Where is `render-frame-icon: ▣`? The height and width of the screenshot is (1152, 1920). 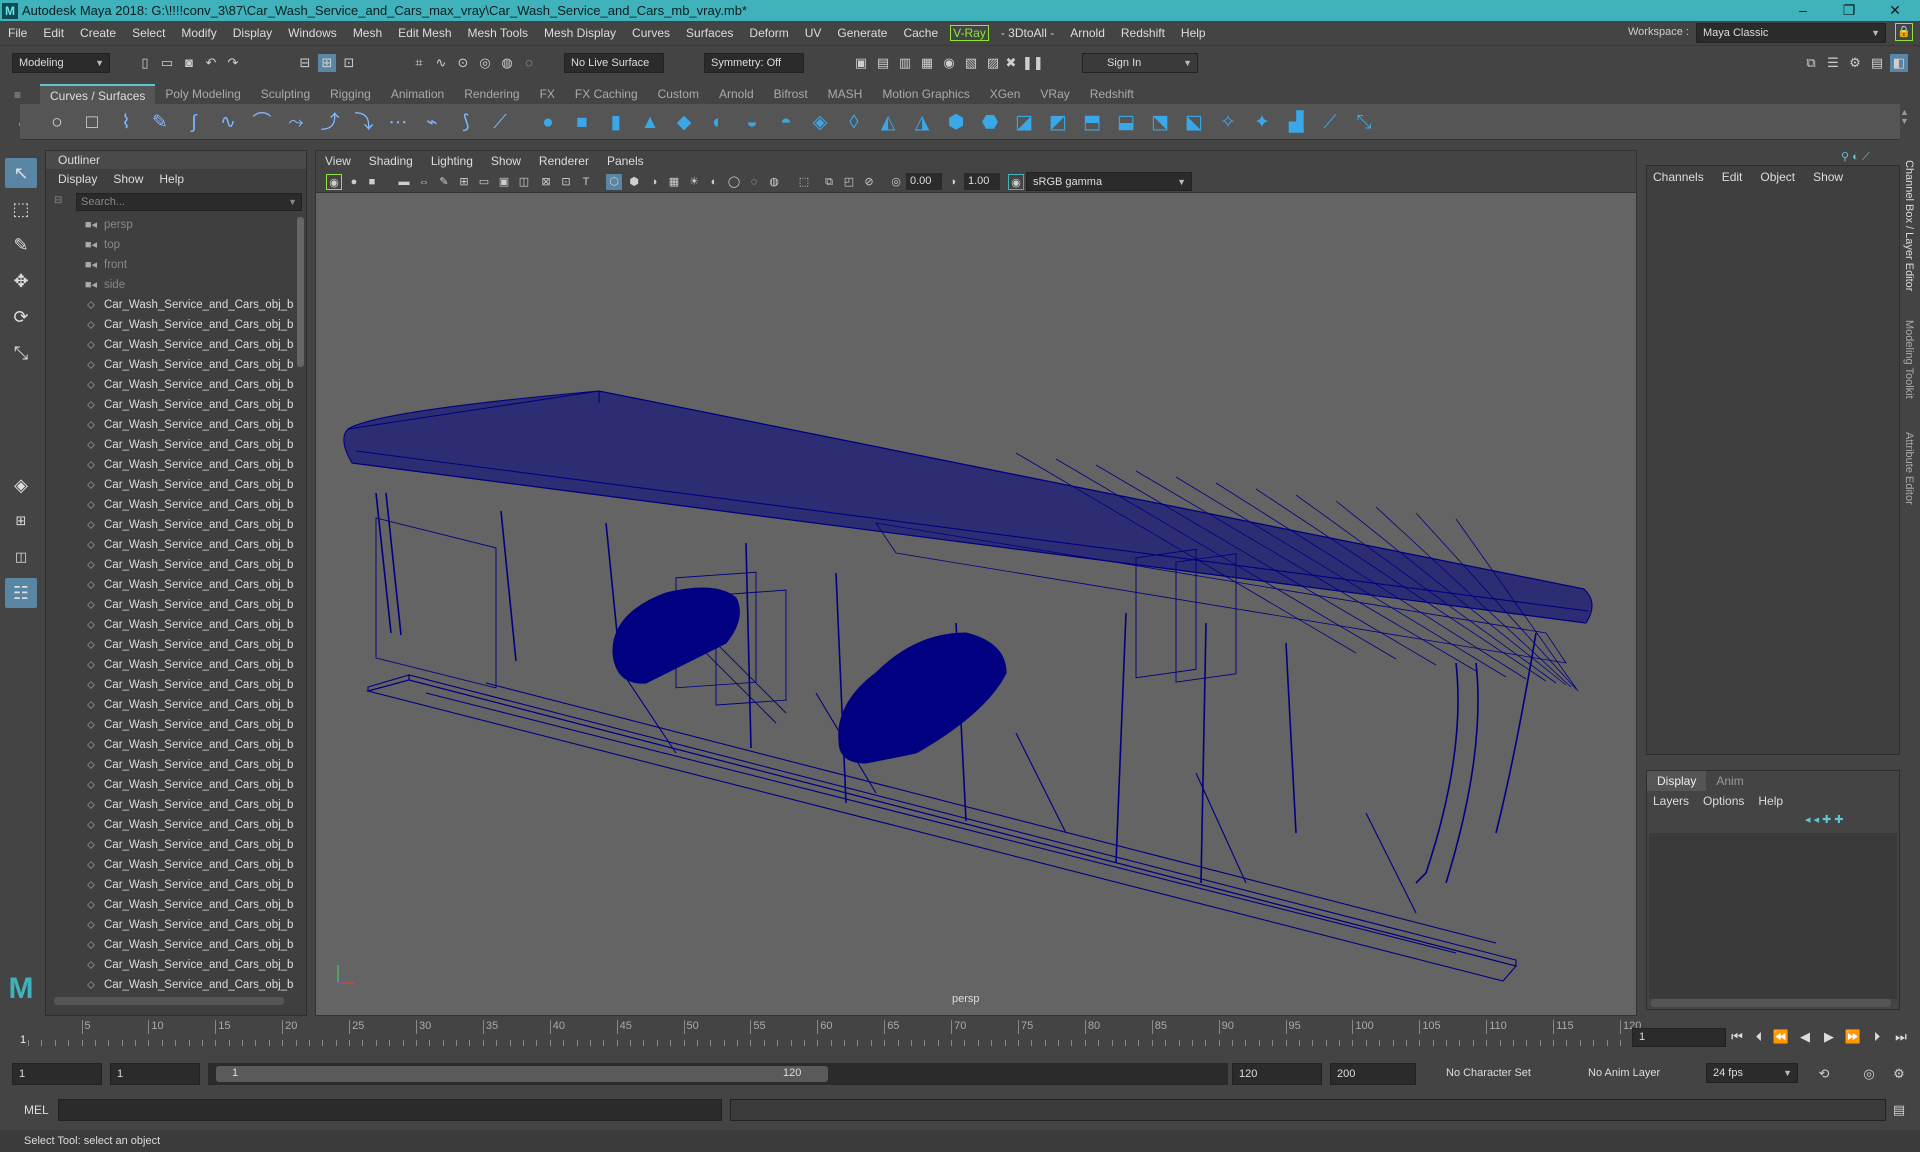
render-frame-icon: ▣ is located at coordinates (861, 63).